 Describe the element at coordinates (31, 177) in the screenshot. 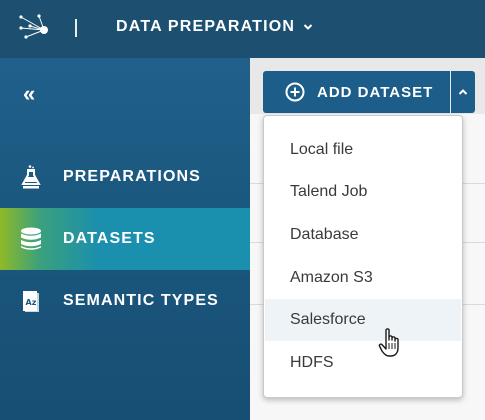

I see `flask-icon` at that location.